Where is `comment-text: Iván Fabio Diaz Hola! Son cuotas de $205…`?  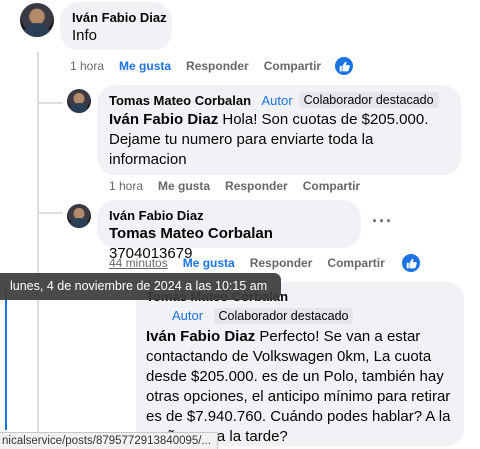 comment-text: Iván Fabio Diaz Hola! Son cuotas de $205… is located at coordinates (279, 140).